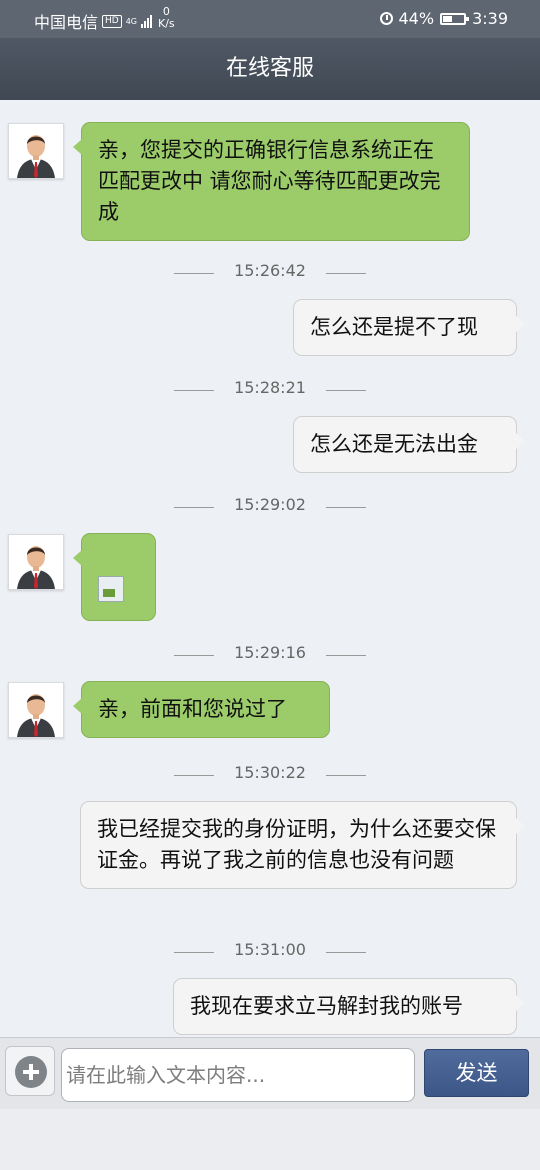 The width and height of the screenshot is (540, 1170). Describe the element at coordinates (270, 504) in the screenshot. I see `timestamp-text: 15:29:02` at that location.